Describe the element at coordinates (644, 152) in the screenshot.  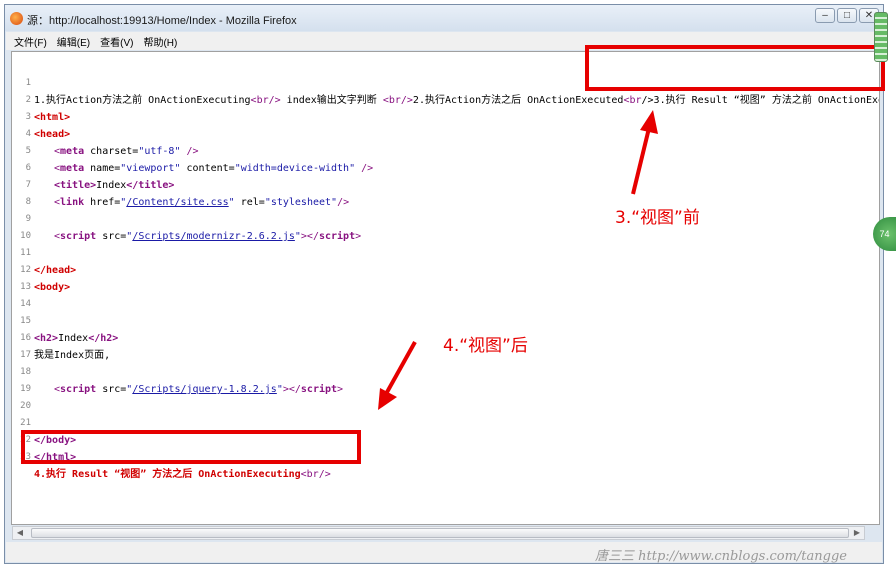
I see `arrow-up-icon` at that location.